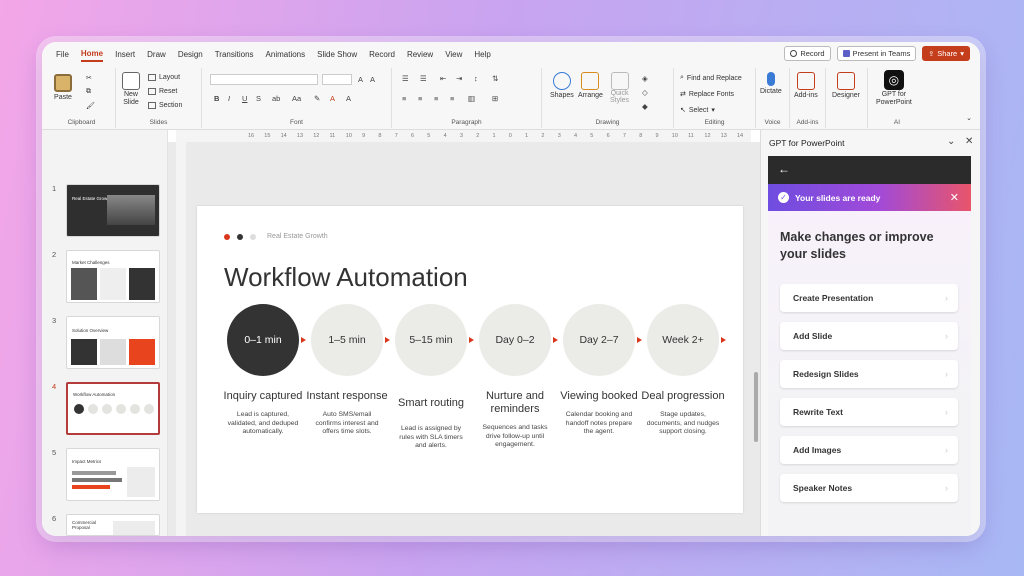 The width and height of the screenshot is (1024, 576). I want to click on shape-outline-icon: ◇, so click(645, 92).